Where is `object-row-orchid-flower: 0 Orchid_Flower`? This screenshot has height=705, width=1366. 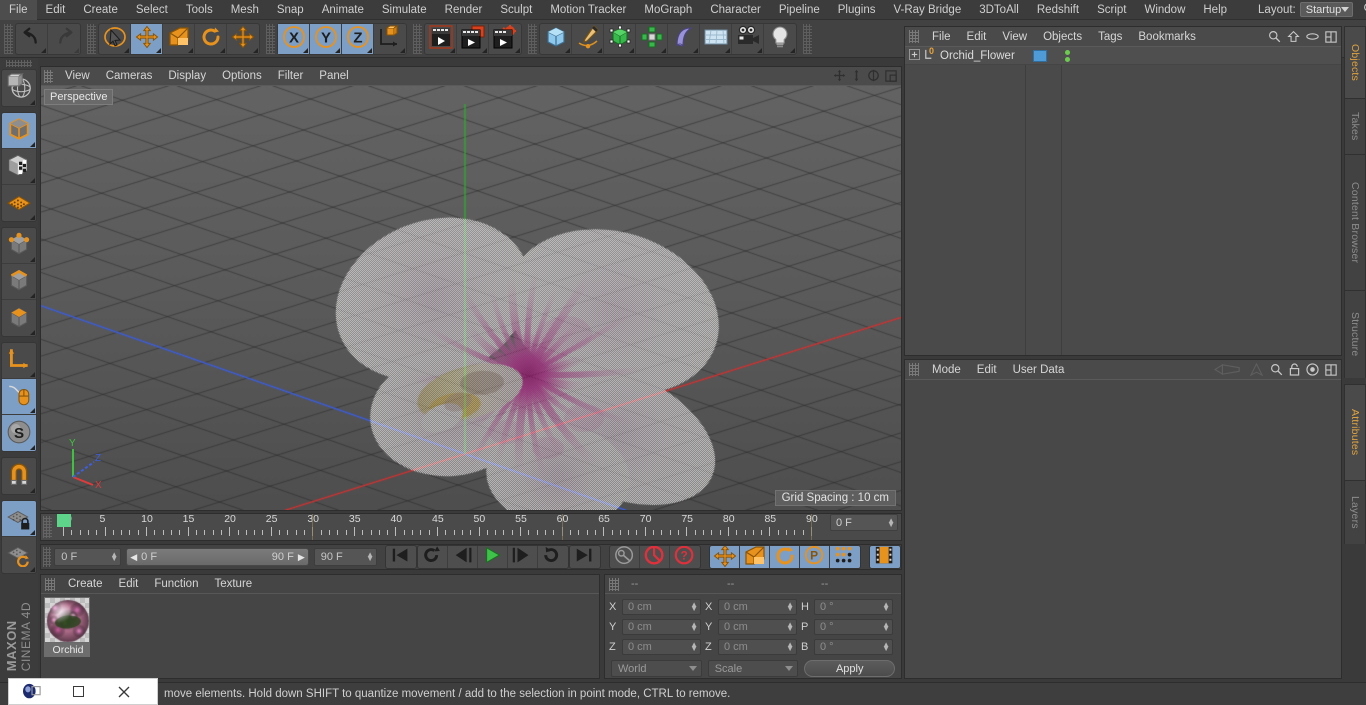 object-row-orchid-flower: 0 Orchid_Flower is located at coordinates (1123, 55).